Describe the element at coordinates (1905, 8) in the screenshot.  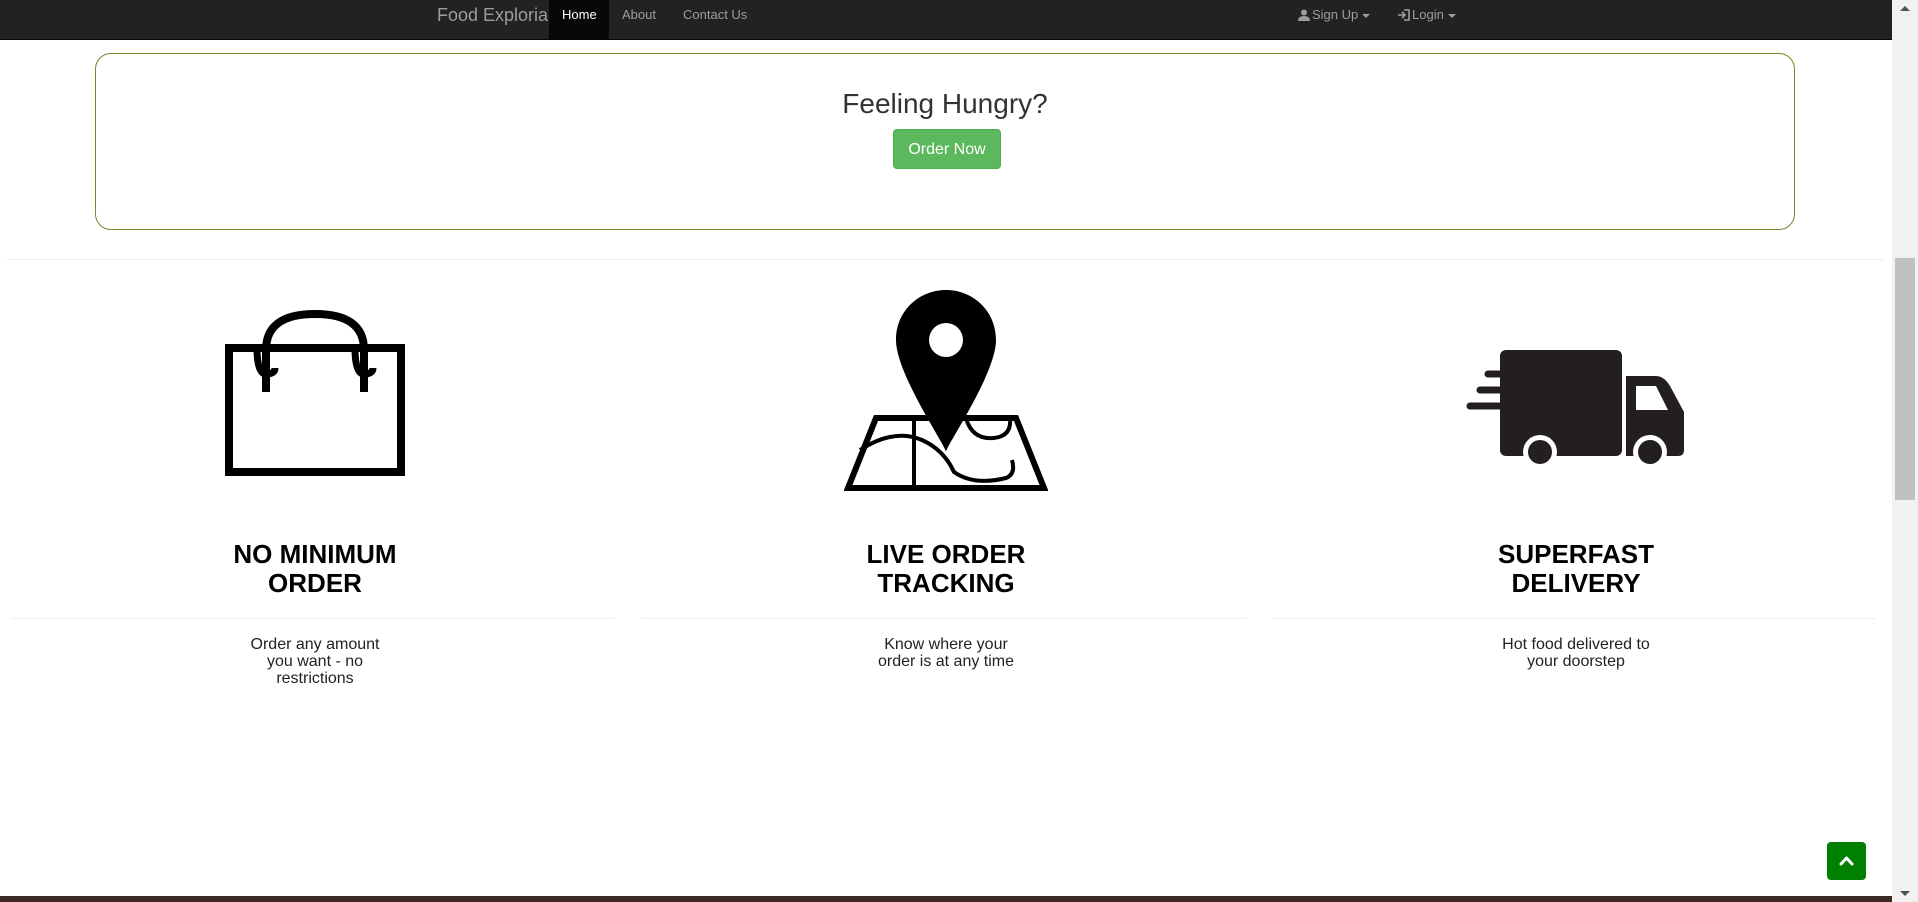
I see `scroll-up-arrow` at that location.